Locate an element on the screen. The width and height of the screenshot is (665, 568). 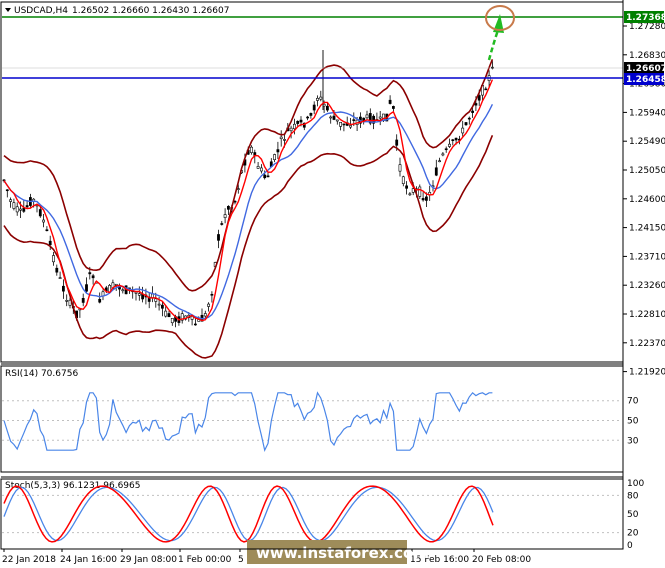
badge-black-text: 1.26607 is located at coordinates (645, 69).